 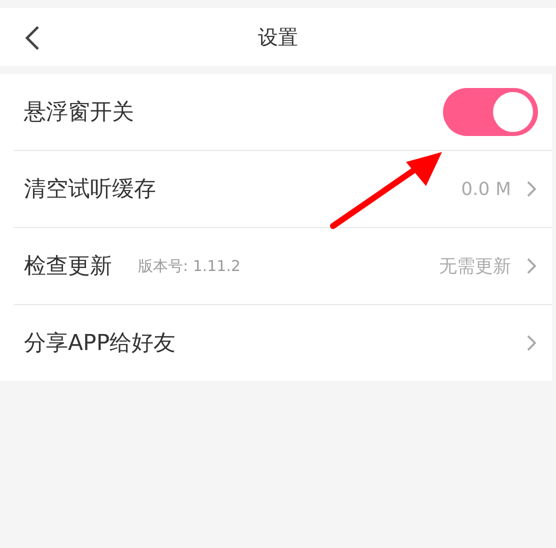 What do you see at coordinates (100, 344) in the screenshot?
I see `row-label: 分享APP给好友` at bounding box center [100, 344].